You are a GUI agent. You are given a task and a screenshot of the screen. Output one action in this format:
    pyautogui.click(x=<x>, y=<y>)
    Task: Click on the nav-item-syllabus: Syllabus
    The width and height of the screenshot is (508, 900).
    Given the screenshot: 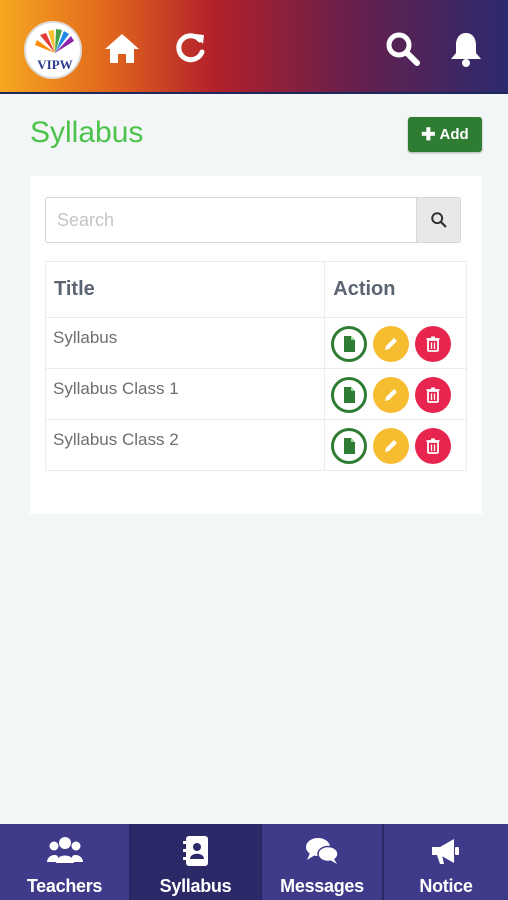 What is the action you would take?
    pyautogui.click(x=196, y=862)
    